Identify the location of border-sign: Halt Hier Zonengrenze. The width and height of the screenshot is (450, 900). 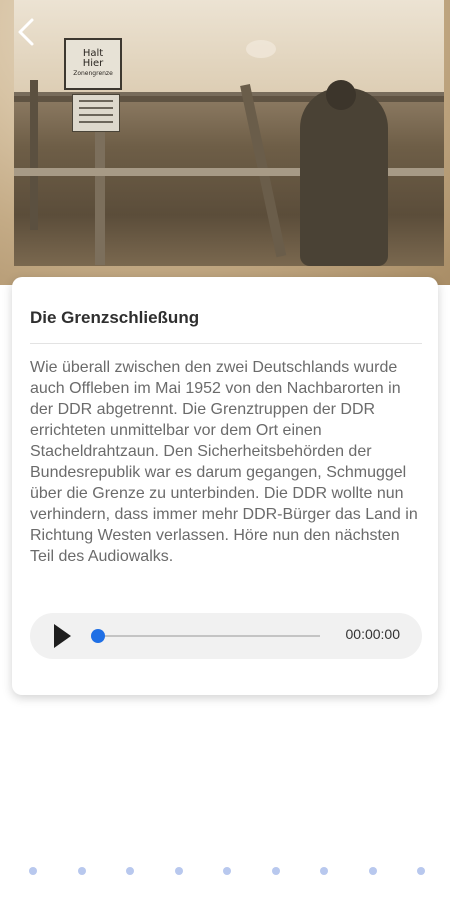
(93, 64).